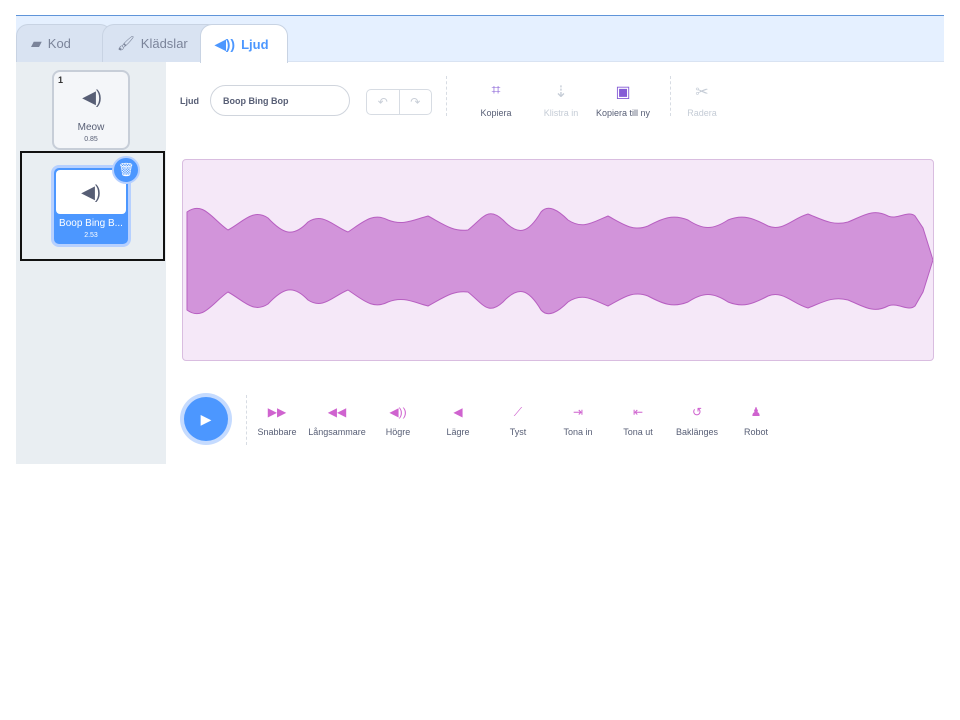 Image resolution: width=960 pixels, height=720 pixels. Describe the element at coordinates (480, 39) in the screenshot. I see `editor-tab-bar: ▰ Kod 🖌 Klädslar ◀)) Ljud` at that location.